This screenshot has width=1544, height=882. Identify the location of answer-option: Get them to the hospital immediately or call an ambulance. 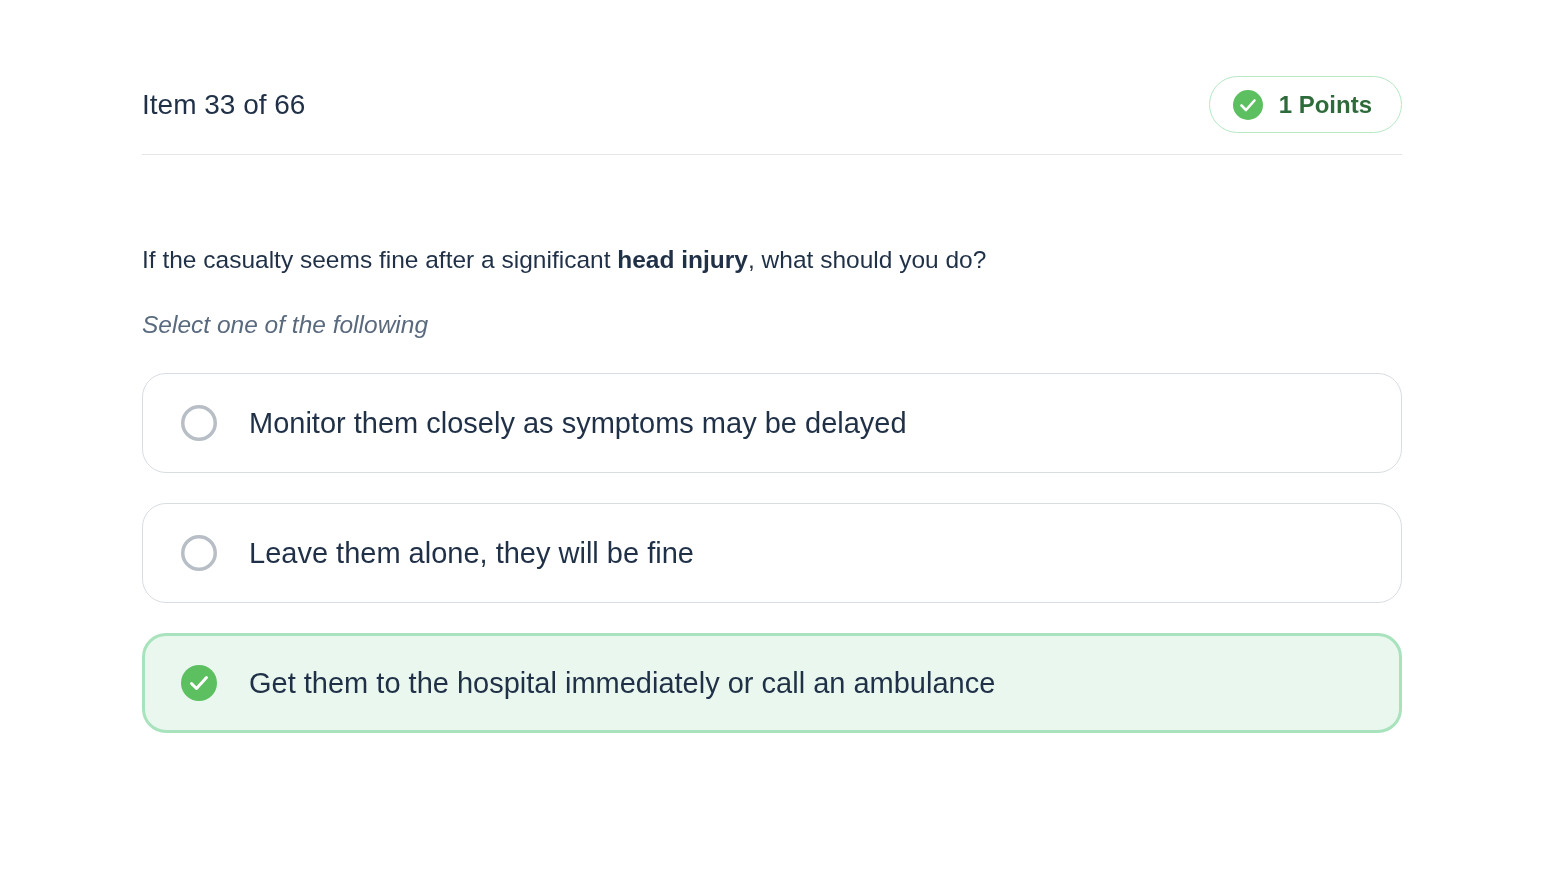
(772, 683).